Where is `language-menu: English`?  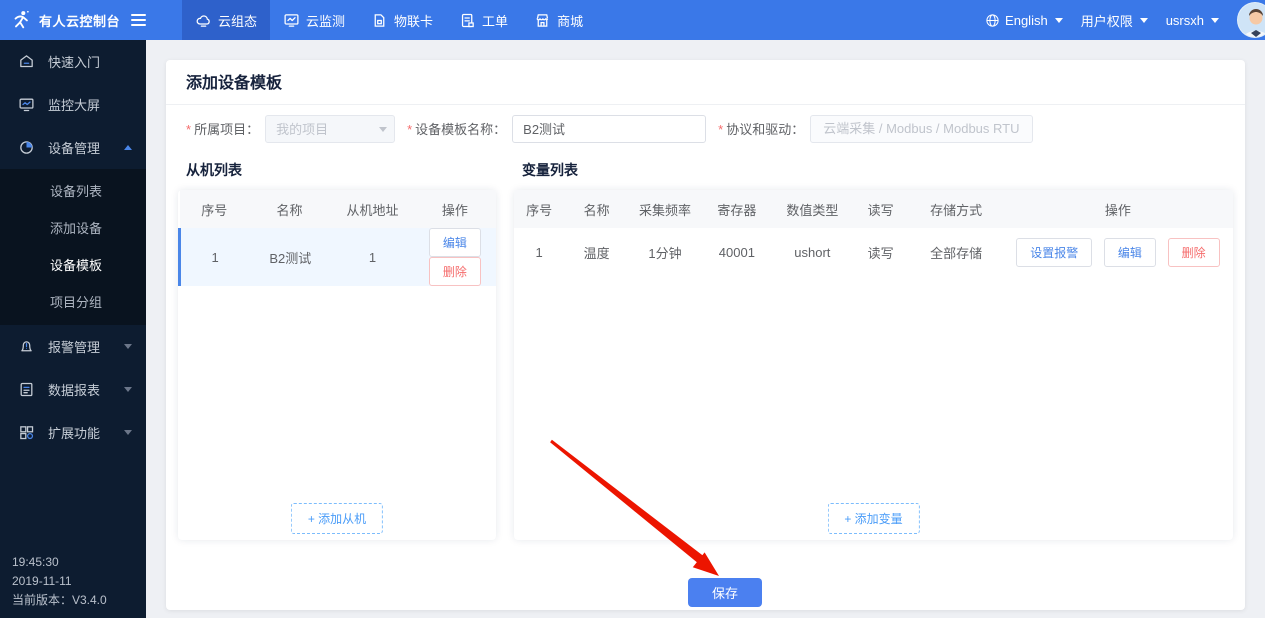
language-menu: English is located at coordinates (1024, 20).